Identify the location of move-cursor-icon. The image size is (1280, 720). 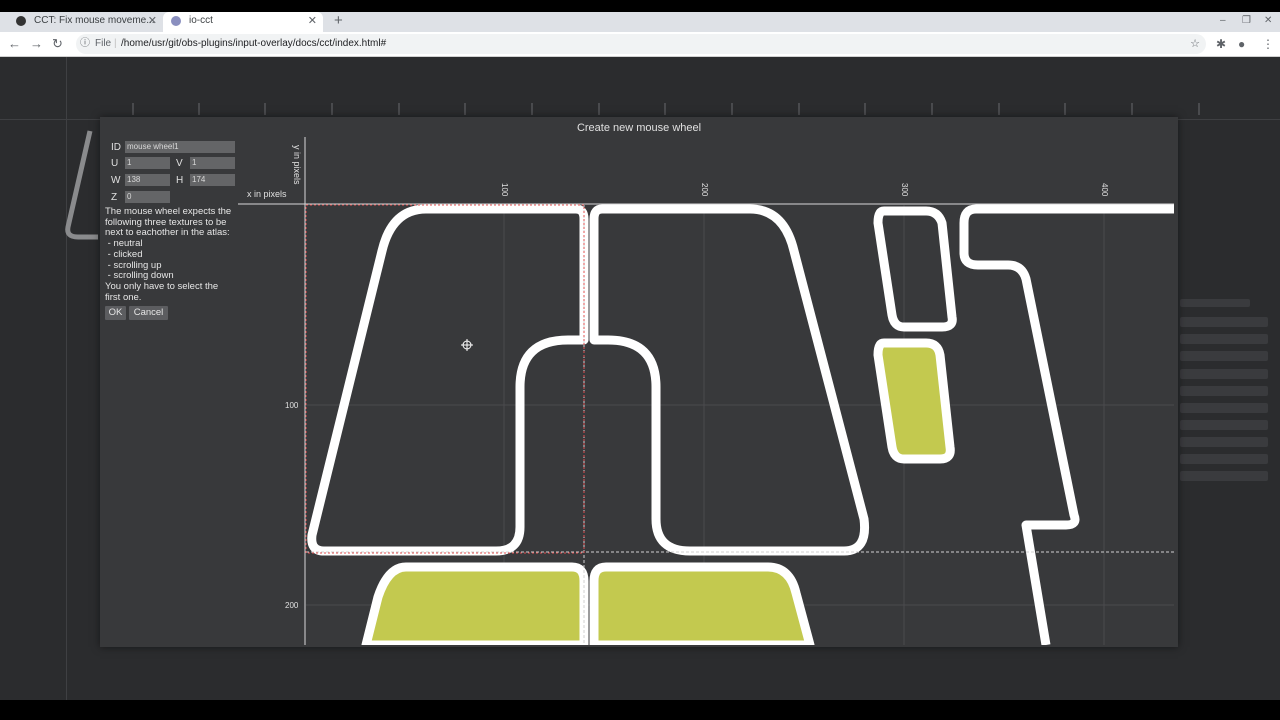
(467, 345).